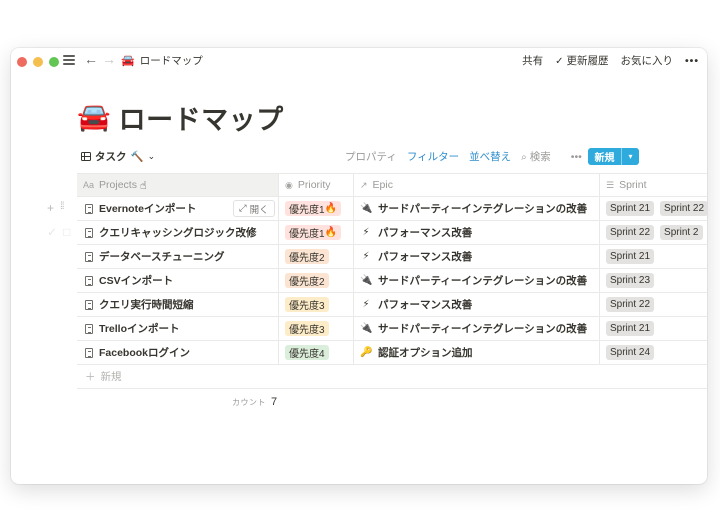  I want to click on new-dropdown-icon: ▾, so click(630, 156).